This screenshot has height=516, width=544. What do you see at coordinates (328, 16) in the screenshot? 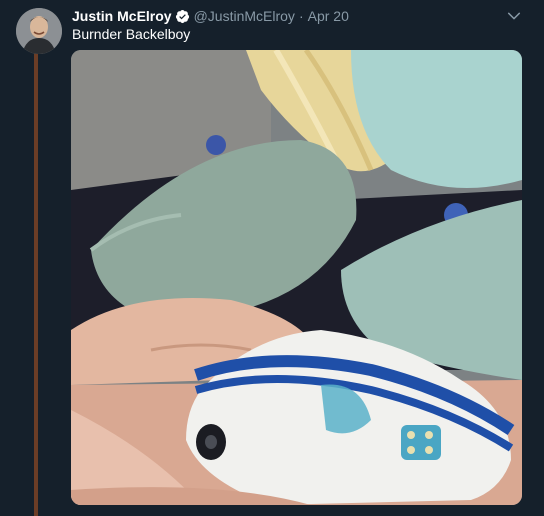
I see `tweet-date: Apr 20` at bounding box center [328, 16].